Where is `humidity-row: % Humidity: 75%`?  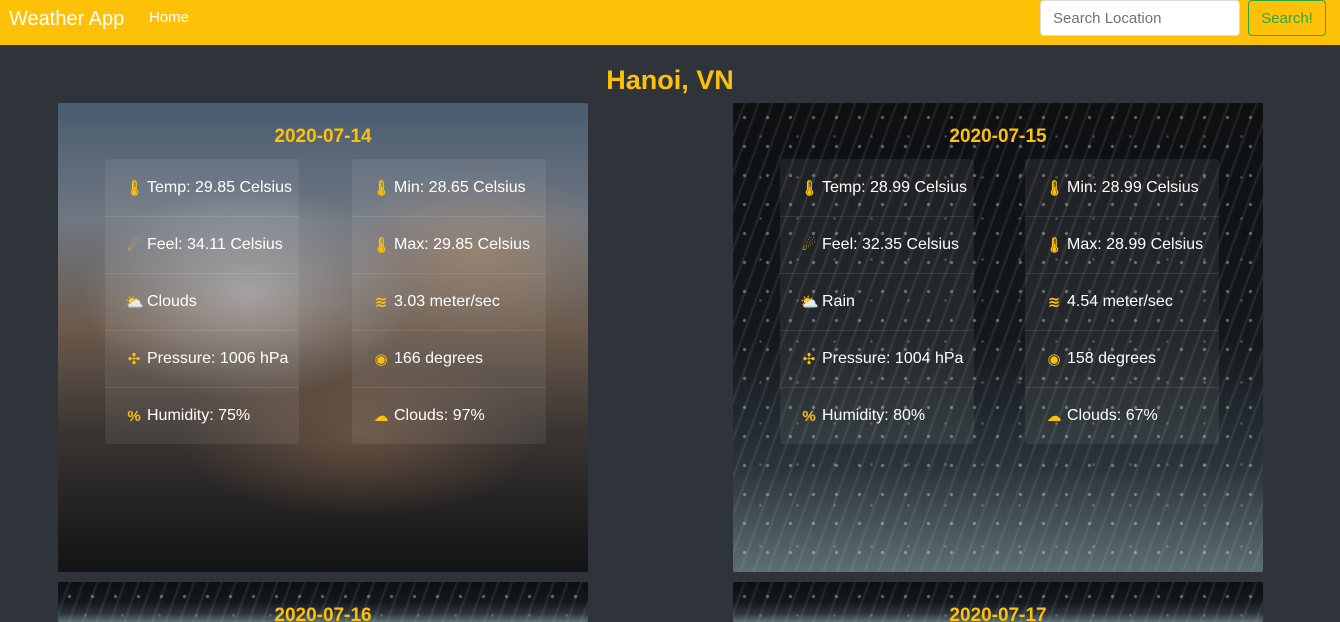 humidity-row: % Humidity: 75% is located at coordinates (202, 415).